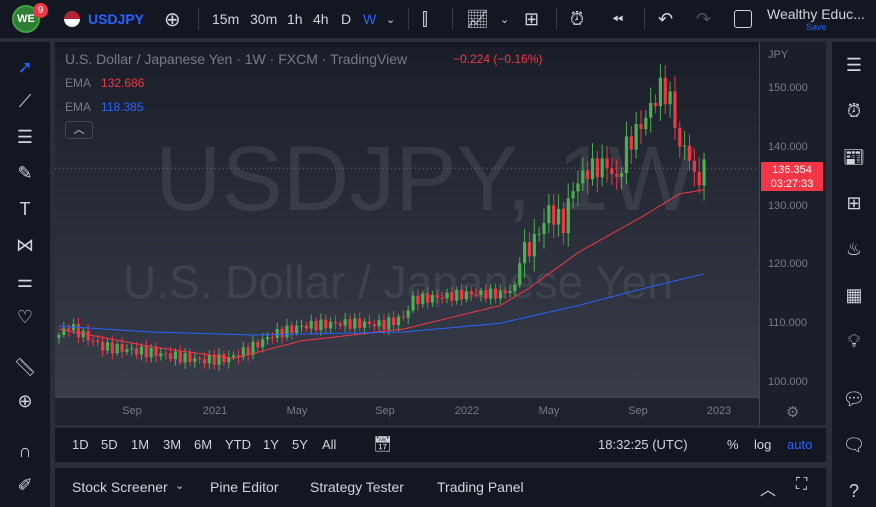 The width and height of the screenshot is (876, 507). Describe the element at coordinates (225, 19) in the screenshot. I see `tf-15m: 15m` at that location.